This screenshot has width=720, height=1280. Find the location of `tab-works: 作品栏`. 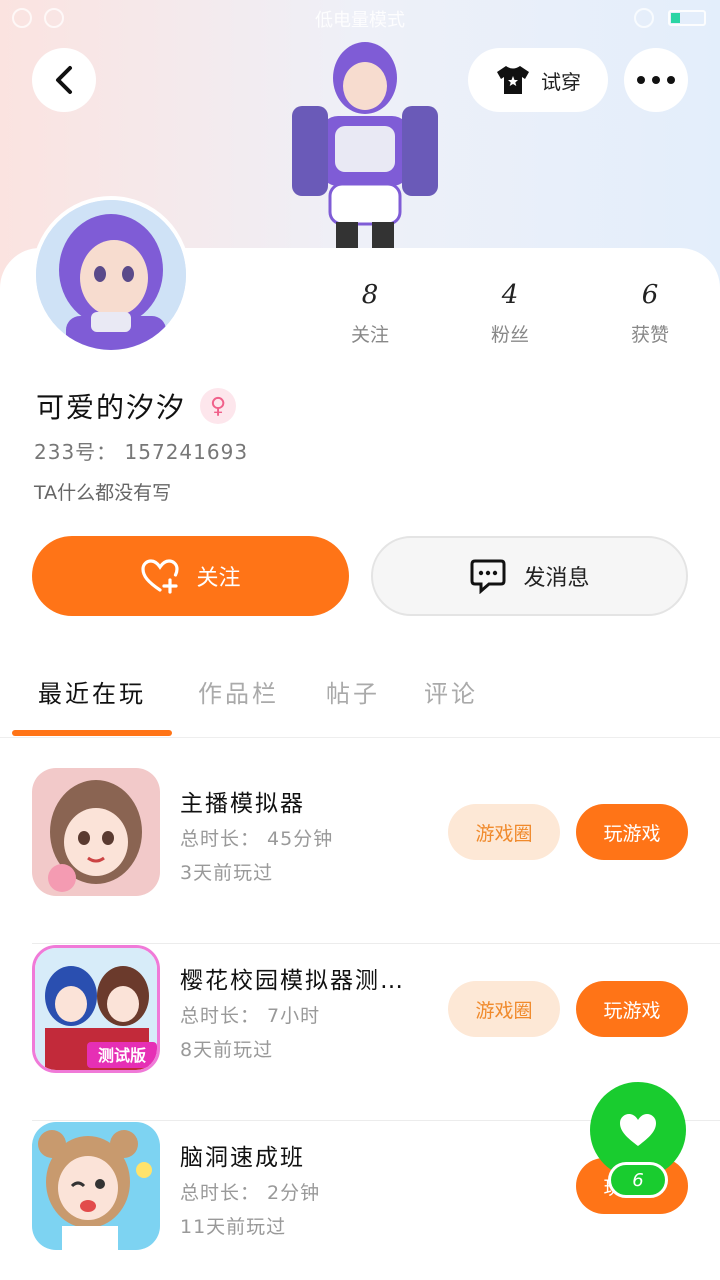

tab-works: 作品栏 is located at coordinates (238, 691).